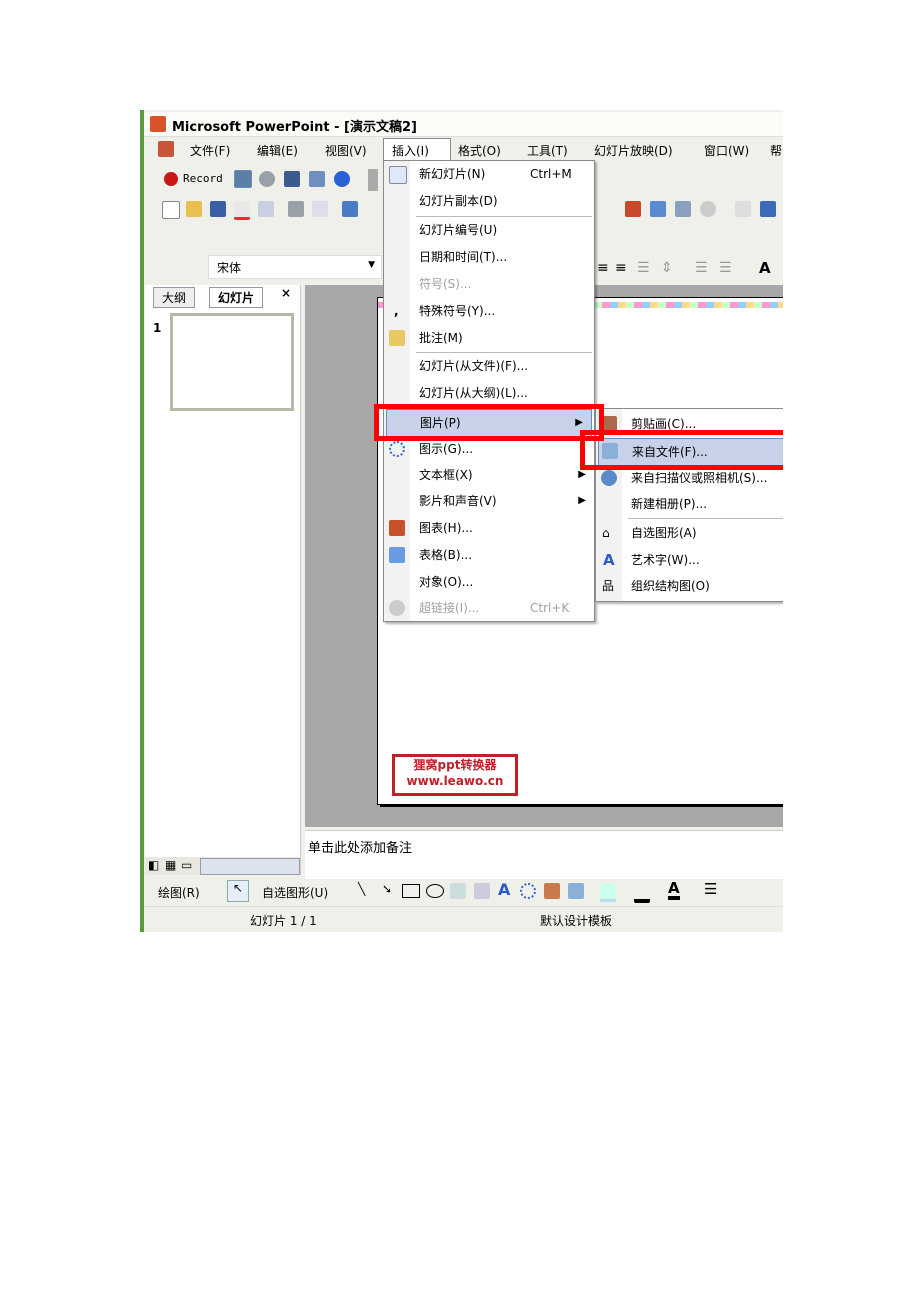 This screenshot has width=920, height=1302. Describe the element at coordinates (361, 889) in the screenshot. I see `line-icon: ╲` at that location.